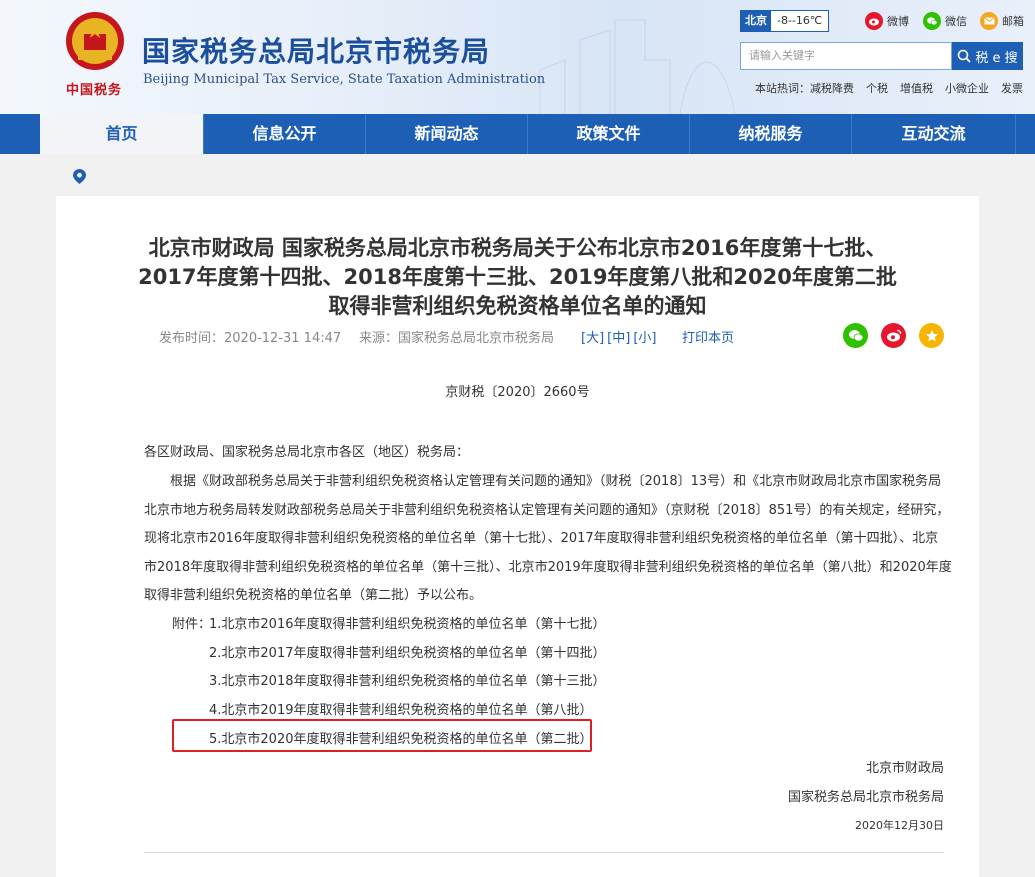 The width and height of the screenshot is (1035, 877). Describe the element at coordinates (964, 56) in the screenshot. I see `search-icon` at that location.